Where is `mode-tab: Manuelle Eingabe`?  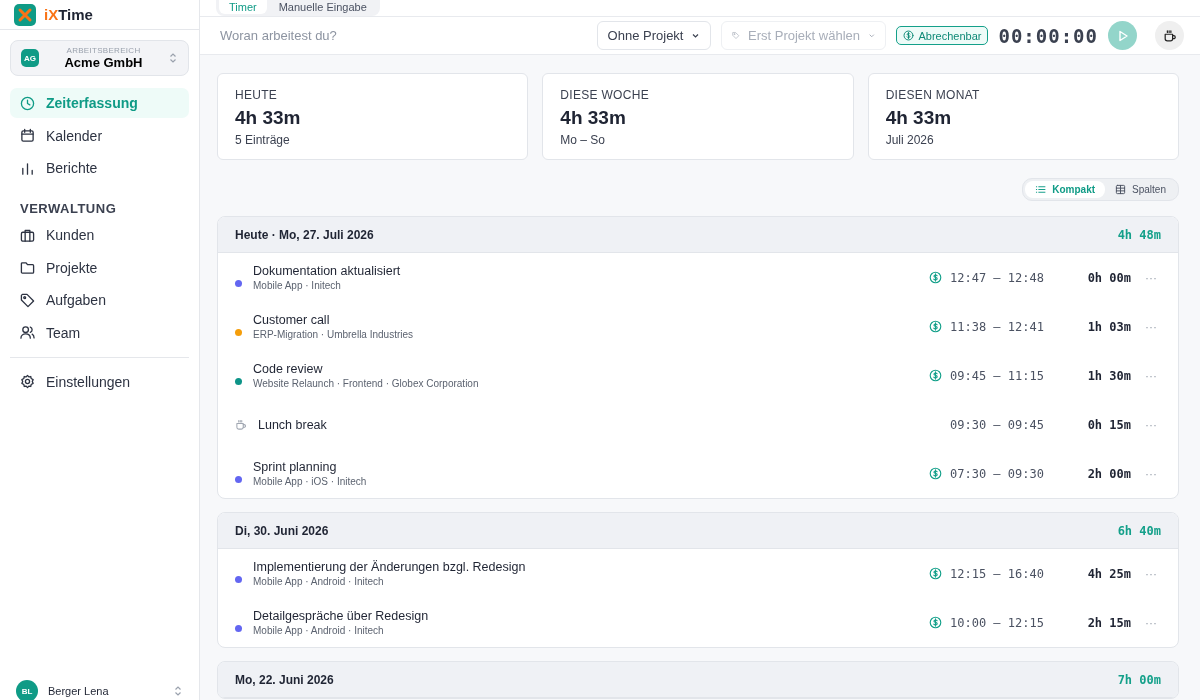 mode-tab: Manuelle Eingabe is located at coordinates (322, 7).